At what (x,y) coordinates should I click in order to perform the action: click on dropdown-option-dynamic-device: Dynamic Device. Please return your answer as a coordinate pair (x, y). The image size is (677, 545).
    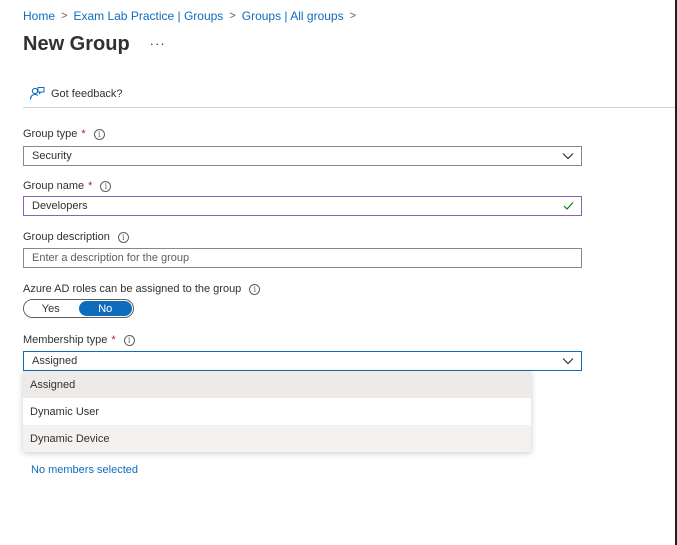
    Looking at the image, I should click on (277, 438).